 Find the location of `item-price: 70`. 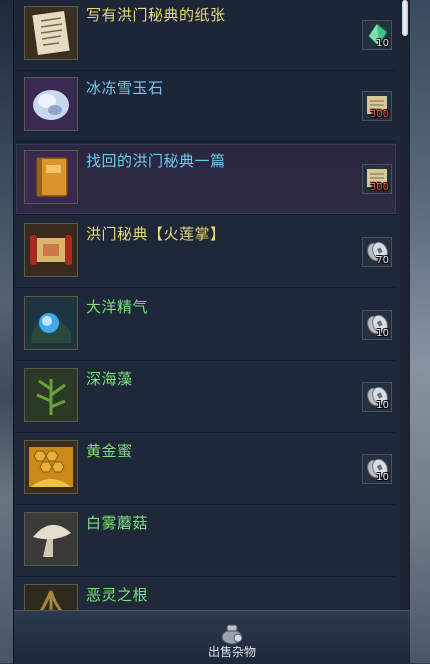

item-price: 70 is located at coordinates (382, 260).